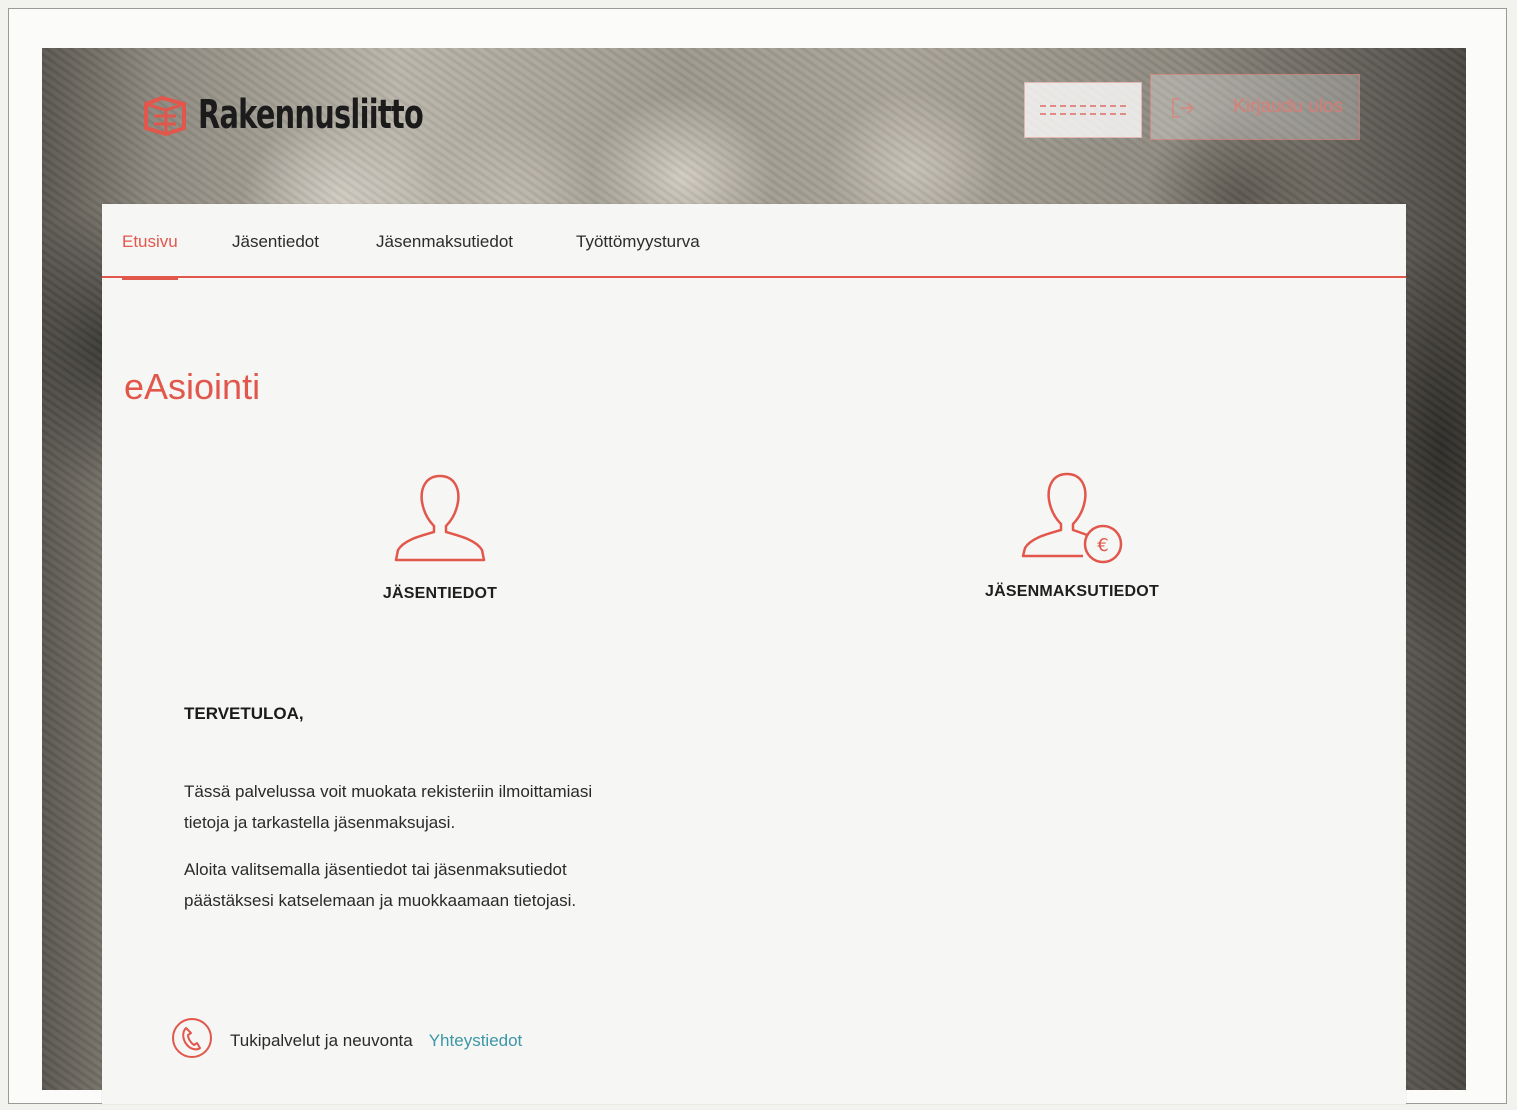  What do you see at coordinates (321, 1040) in the screenshot?
I see `support-label: Tukipalvelut ja neuvonta` at bounding box center [321, 1040].